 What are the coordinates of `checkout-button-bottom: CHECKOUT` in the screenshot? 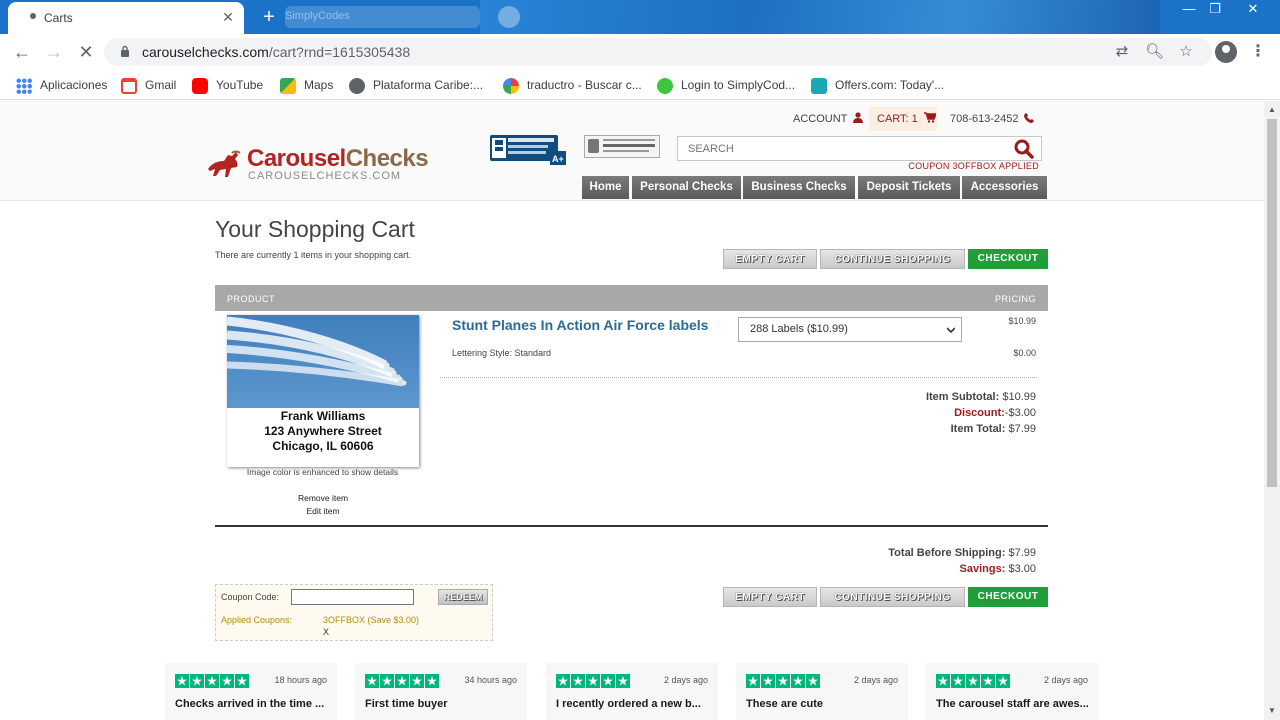 It's located at (1008, 597).